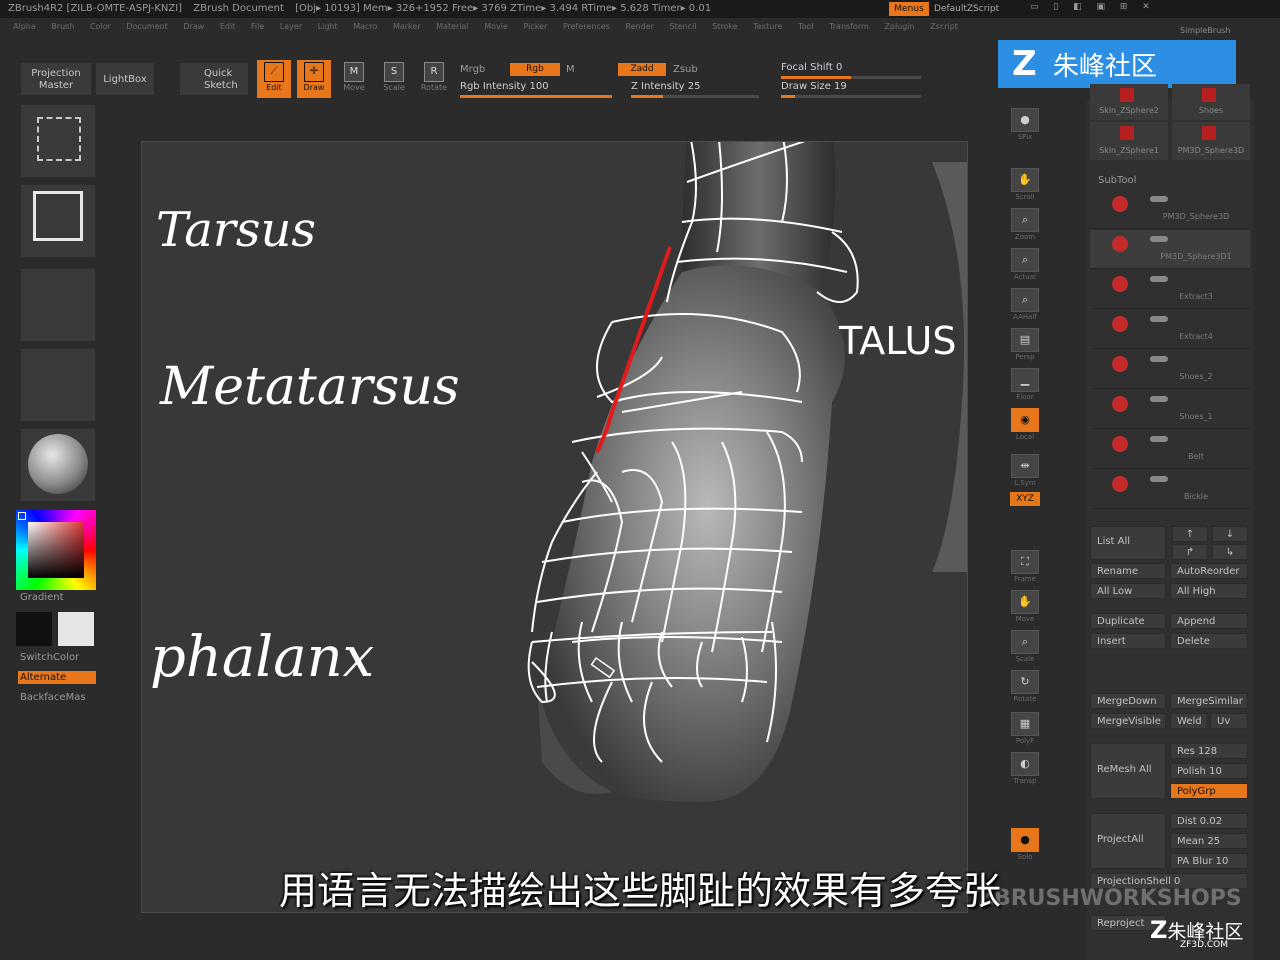 This screenshot has width=1280, height=960. Describe the element at coordinates (1190, 552) in the screenshot. I see `move-up-alt-icon: ↱` at that location.